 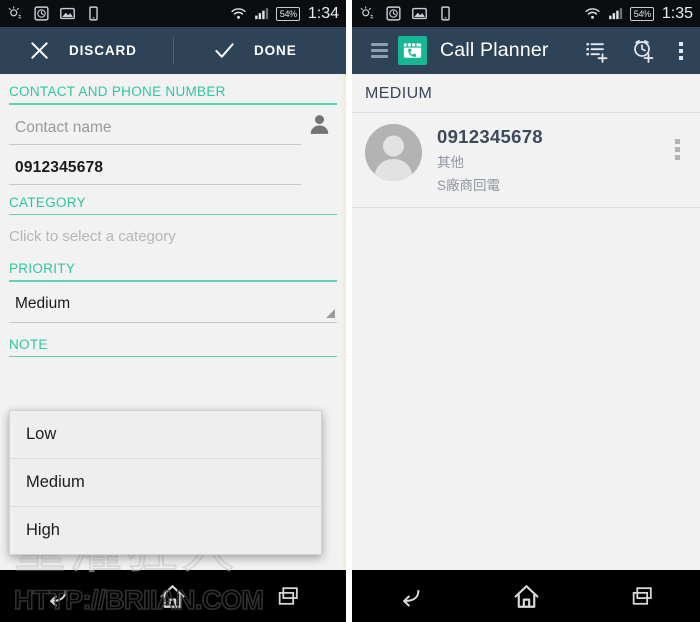 I want to click on list-item: 0912345678 其他 S廠商回電, so click(x=526, y=160).